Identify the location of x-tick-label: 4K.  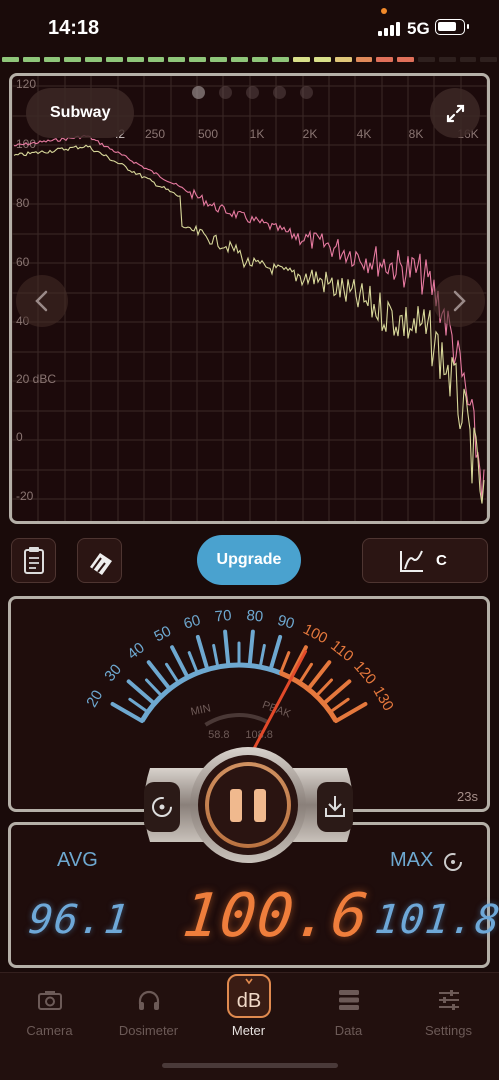
(364, 134).